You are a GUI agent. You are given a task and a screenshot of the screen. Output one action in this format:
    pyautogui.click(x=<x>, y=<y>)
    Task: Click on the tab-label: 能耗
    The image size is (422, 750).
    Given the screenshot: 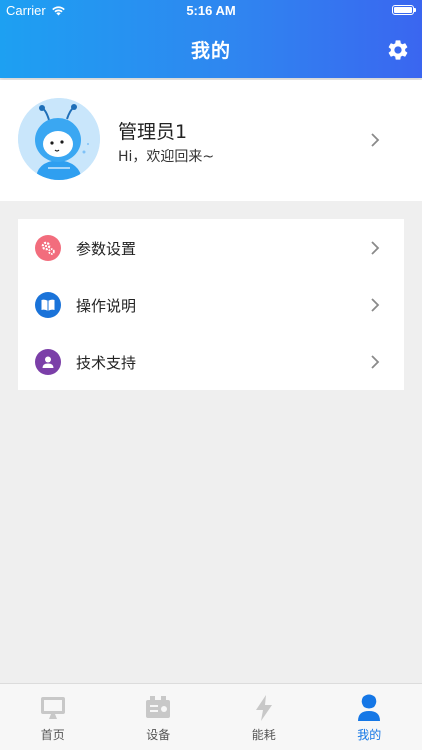 What is the action you would take?
    pyautogui.click(x=263, y=735)
    